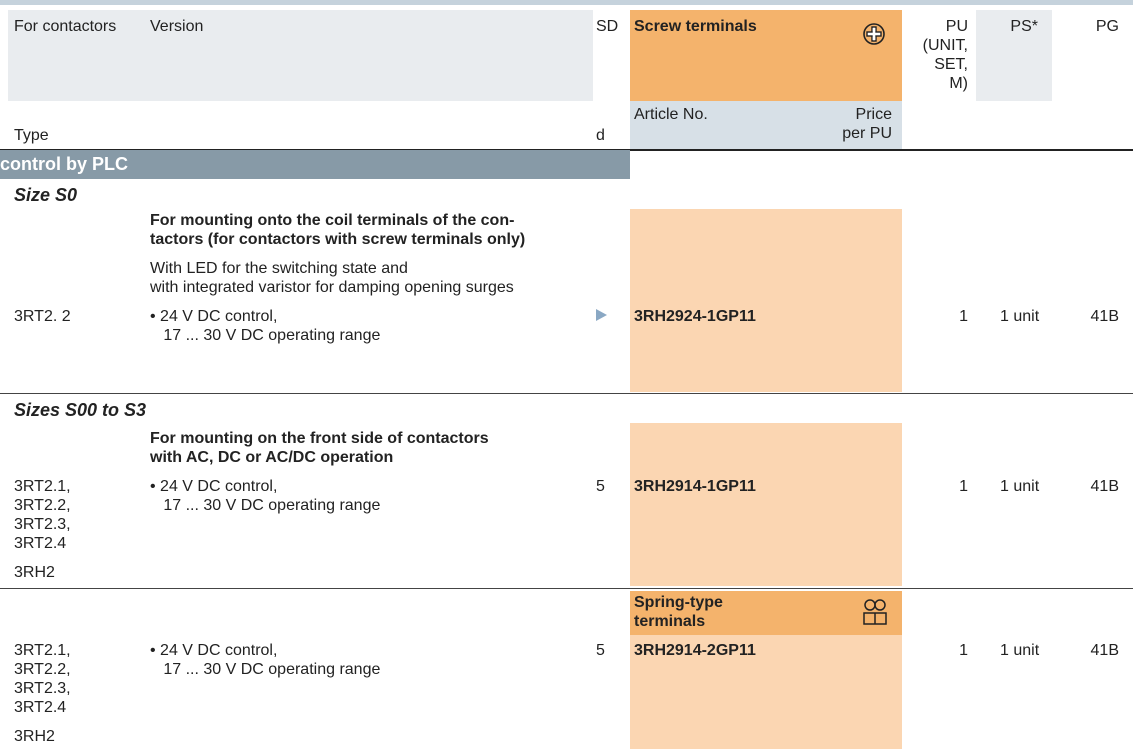 Image resolution: width=1133 pixels, height=749 pixels. I want to click on group1-ps: 1 unit, so click(1020, 316).